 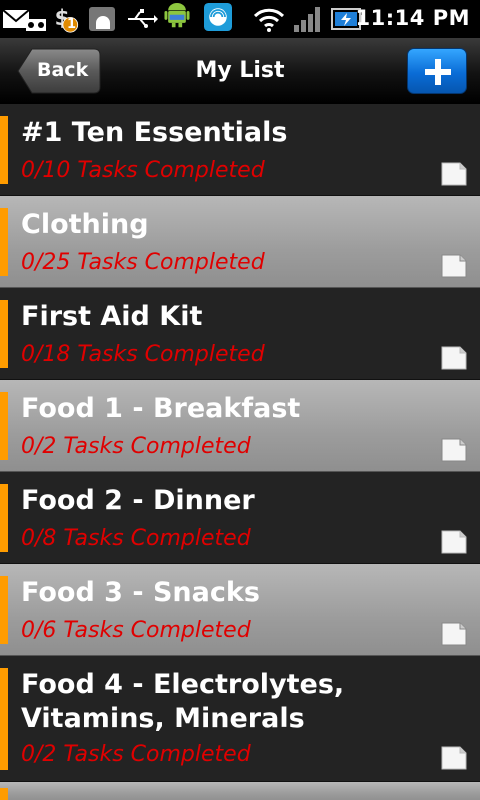 I want to click on voicemail-icon, so click(x=36, y=25).